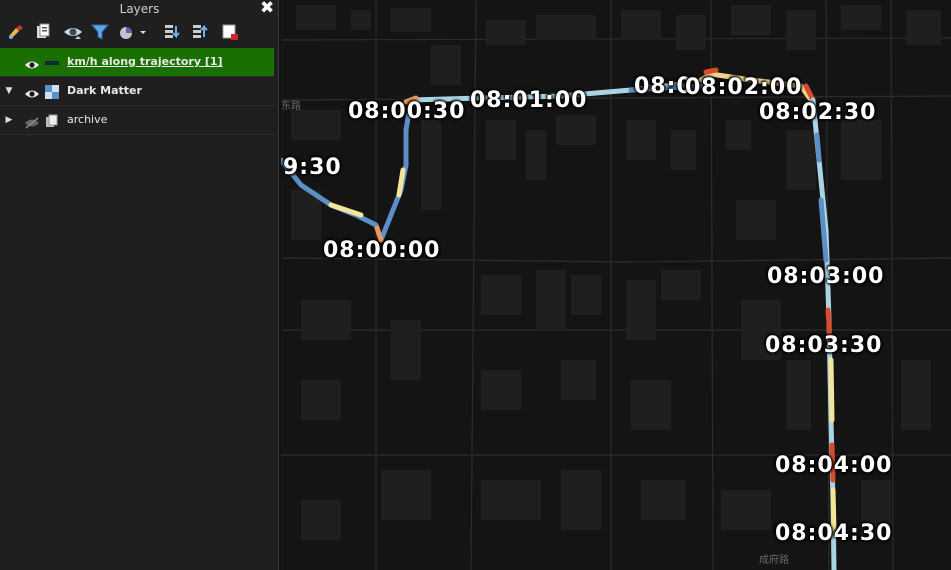 The width and height of the screenshot is (951, 570). Describe the element at coordinates (818, 112) in the screenshot. I see `time-label: 08:02:30` at that location.